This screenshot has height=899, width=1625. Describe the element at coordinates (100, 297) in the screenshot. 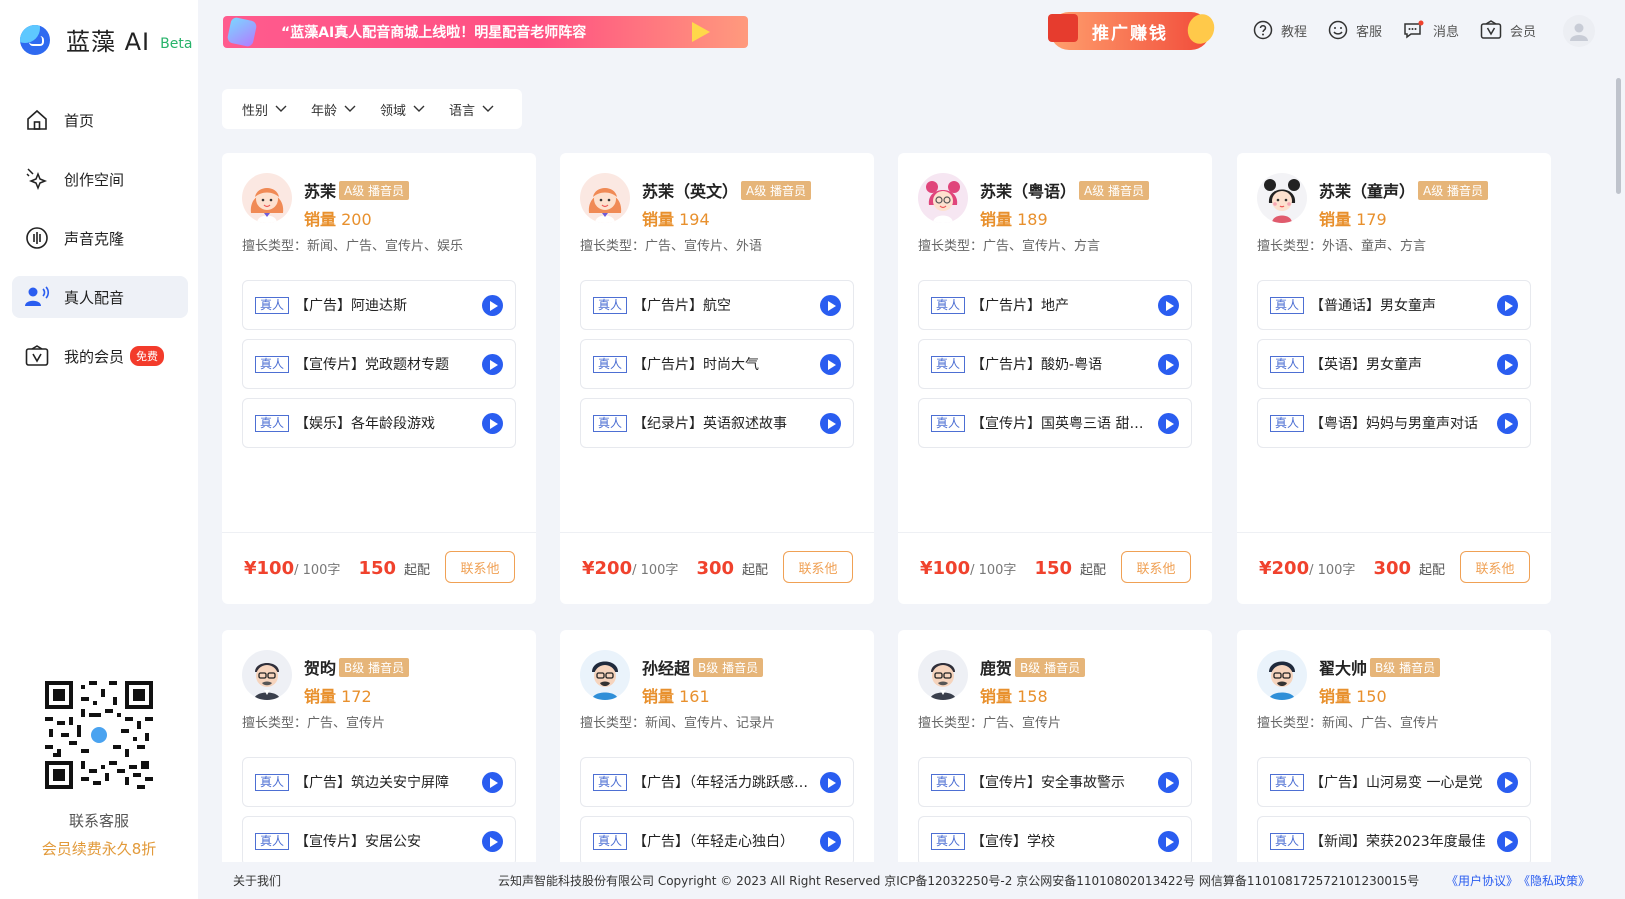

I see `sidebar-item-voice-actor: 真人配音` at that location.